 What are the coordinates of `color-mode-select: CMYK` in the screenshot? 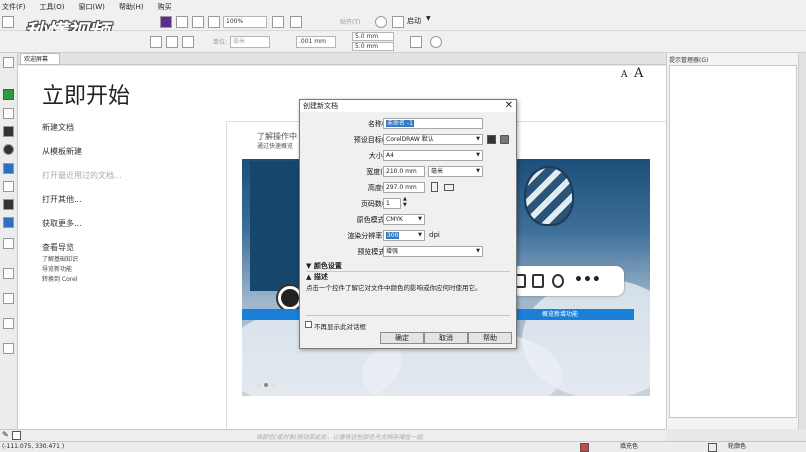 It's located at (404, 219).